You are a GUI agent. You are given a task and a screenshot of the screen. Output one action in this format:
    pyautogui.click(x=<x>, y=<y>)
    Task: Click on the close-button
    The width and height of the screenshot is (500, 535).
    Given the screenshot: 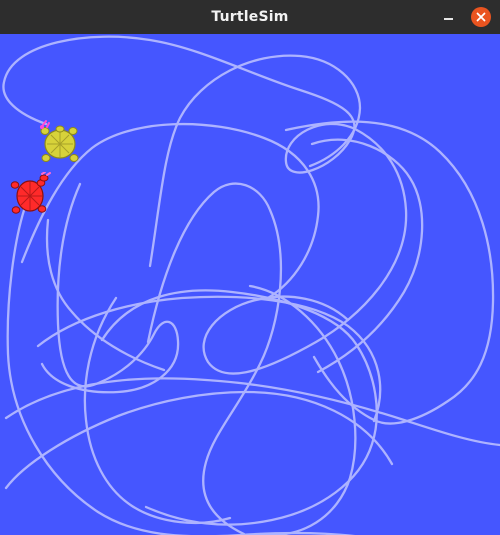 What is the action you would take?
    pyautogui.click(x=481, y=17)
    